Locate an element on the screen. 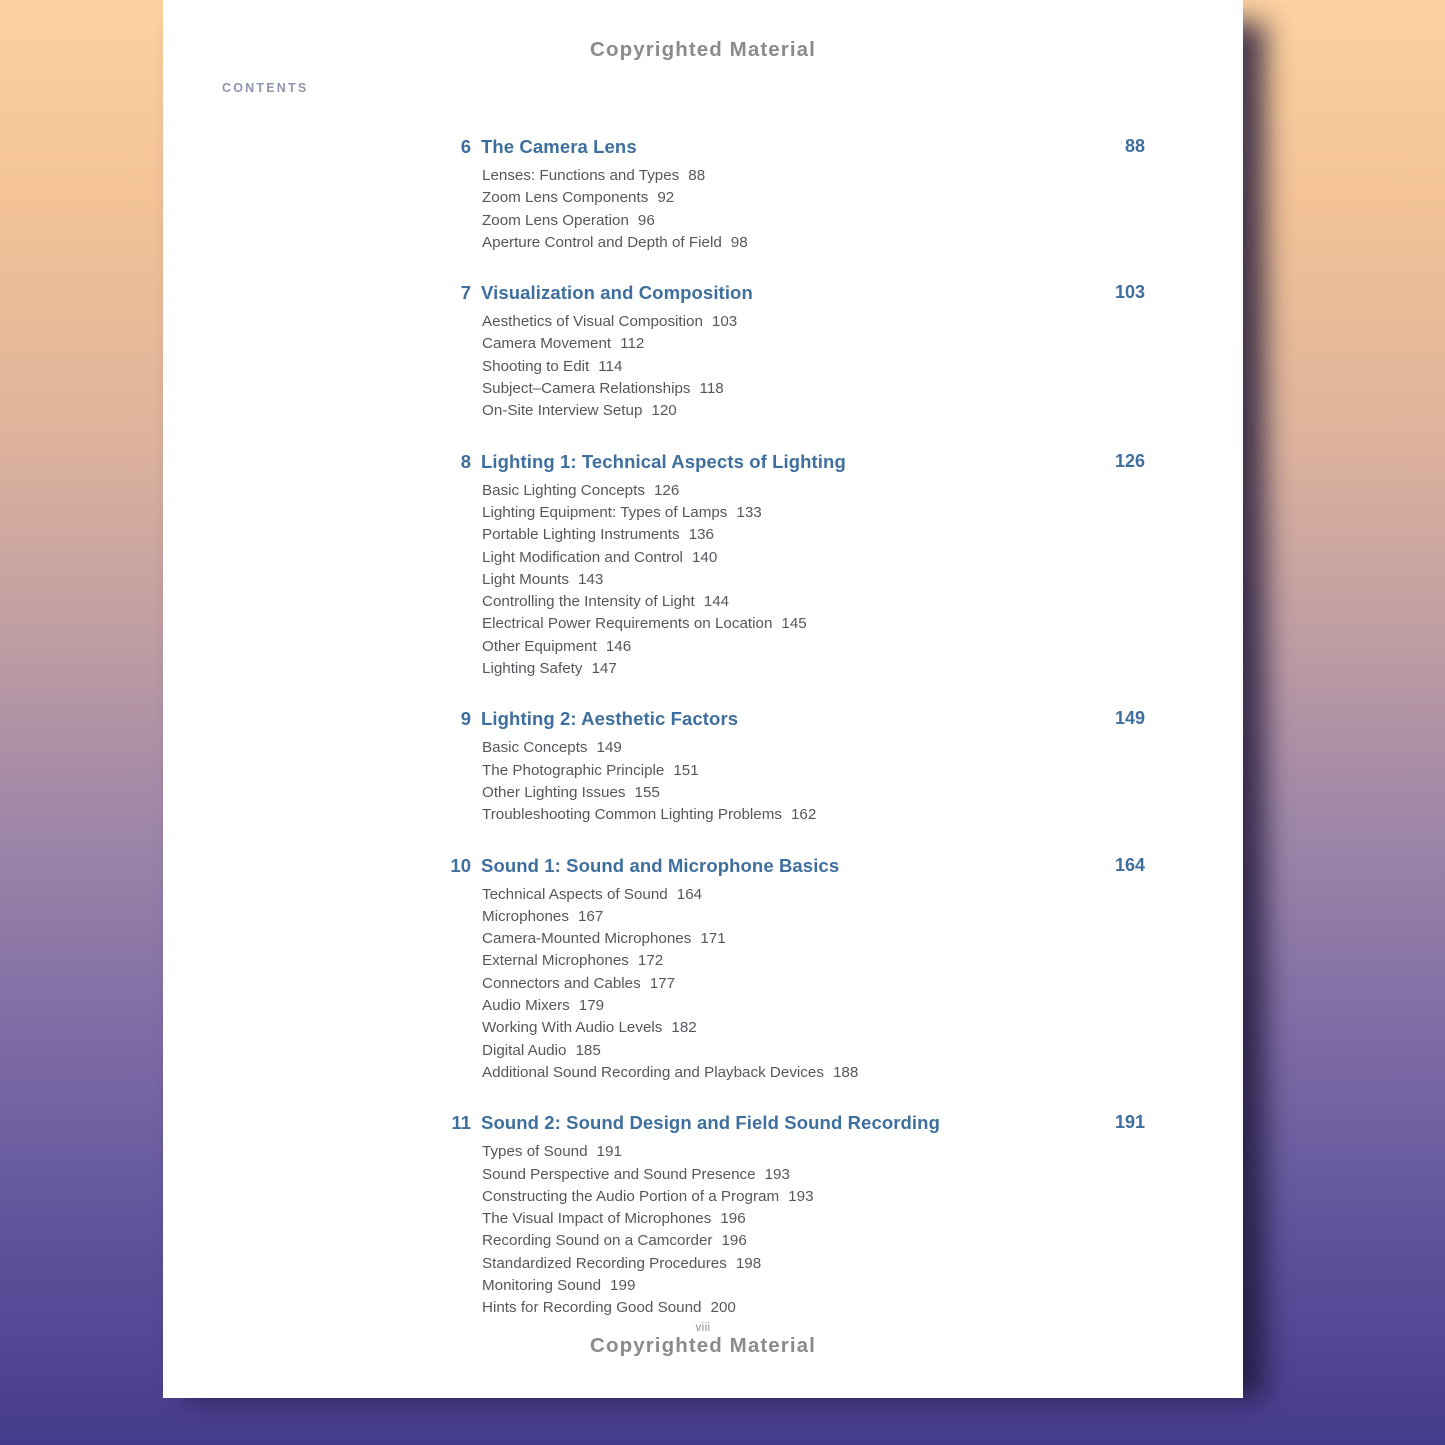 The height and width of the screenshot is (1445, 1445). toc-entry: Lighting Equipment: Types of Lamps 133 is located at coordinates (703, 515).